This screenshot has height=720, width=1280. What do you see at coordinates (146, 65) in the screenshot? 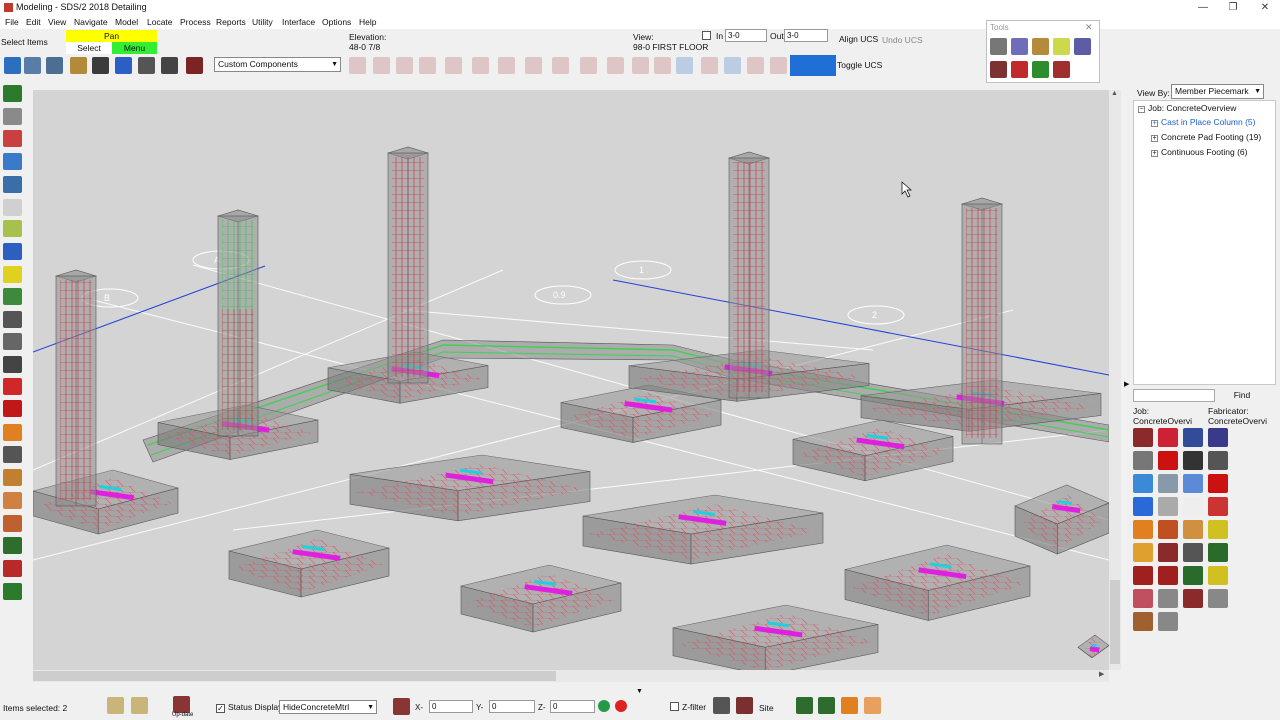
I see `settings-icon` at bounding box center [146, 65].